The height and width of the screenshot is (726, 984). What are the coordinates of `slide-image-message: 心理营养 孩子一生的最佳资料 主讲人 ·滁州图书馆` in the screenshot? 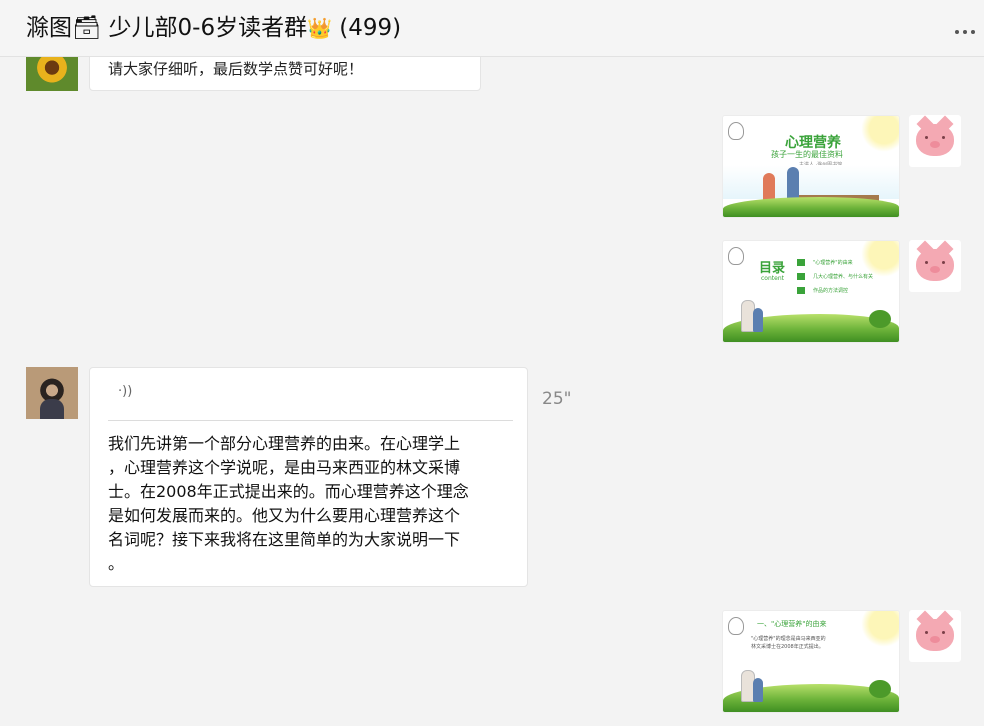 It's located at (811, 166).